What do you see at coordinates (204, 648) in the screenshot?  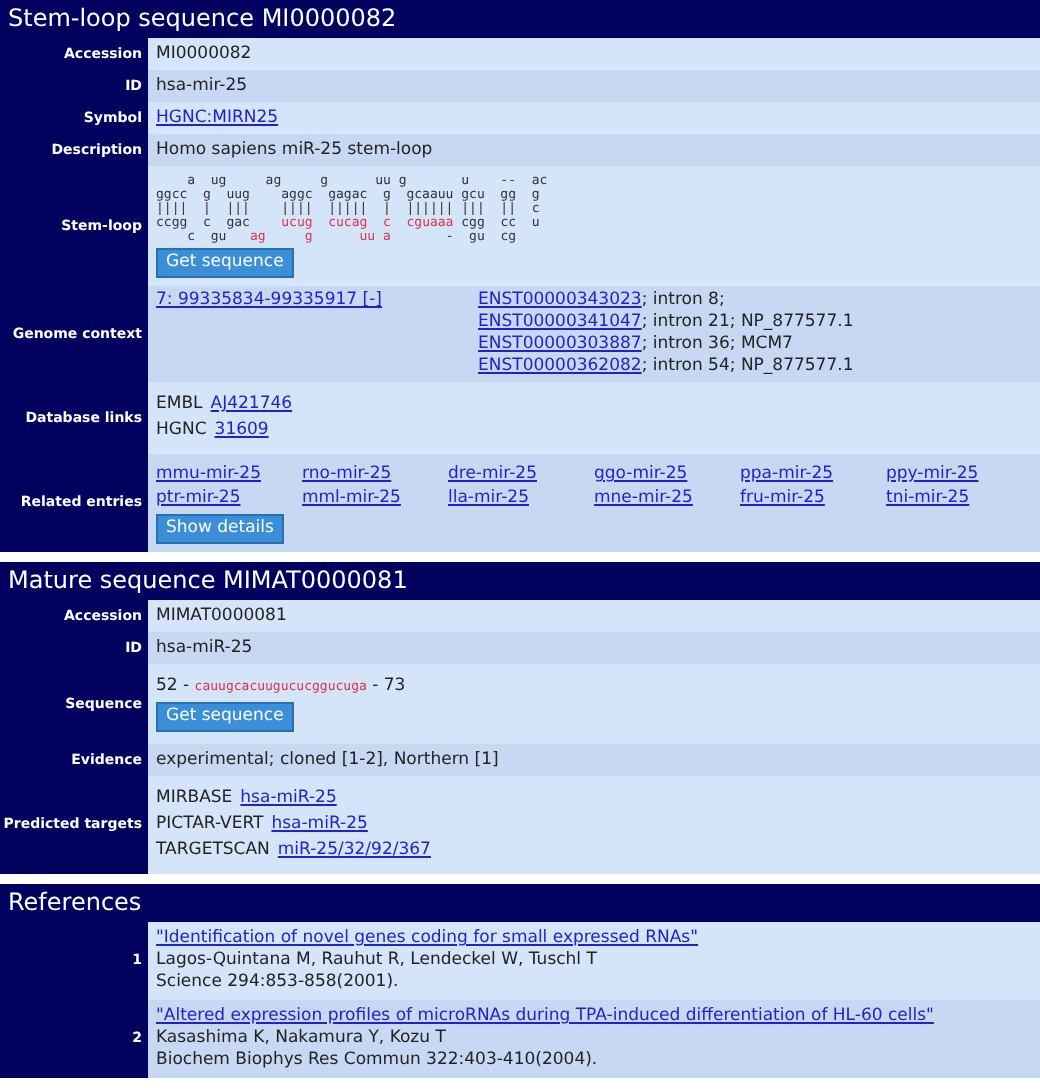 I see `field-value: hsa-miR-25` at bounding box center [204, 648].